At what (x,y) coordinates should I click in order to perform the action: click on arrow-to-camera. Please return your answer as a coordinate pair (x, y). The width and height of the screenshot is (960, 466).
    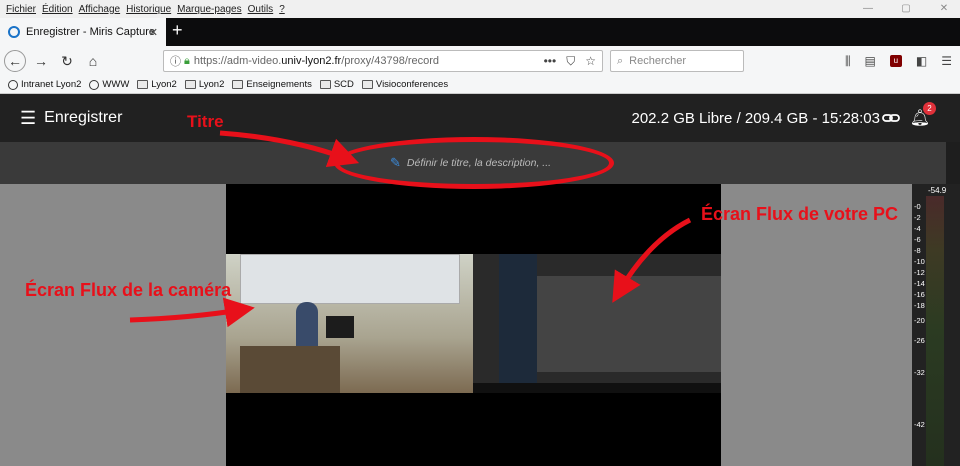
    Looking at the image, I should click on (192, 312).